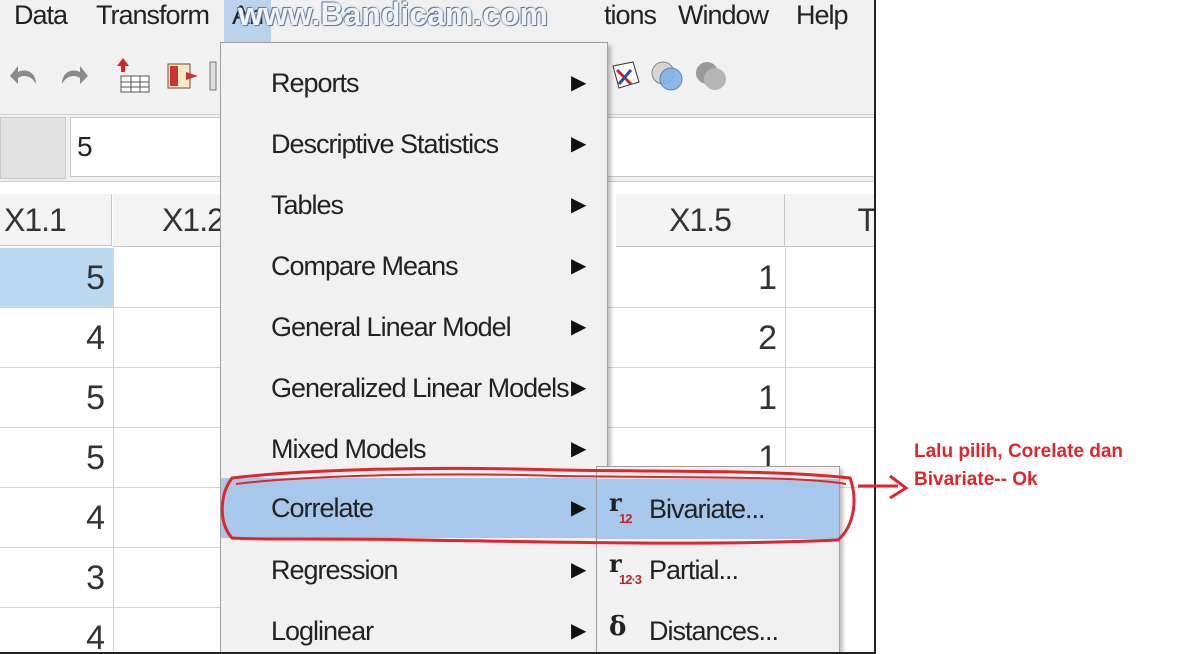 The width and height of the screenshot is (1183, 654). What do you see at coordinates (829, 220) in the screenshot?
I see `column-header-t: T` at bounding box center [829, 220].